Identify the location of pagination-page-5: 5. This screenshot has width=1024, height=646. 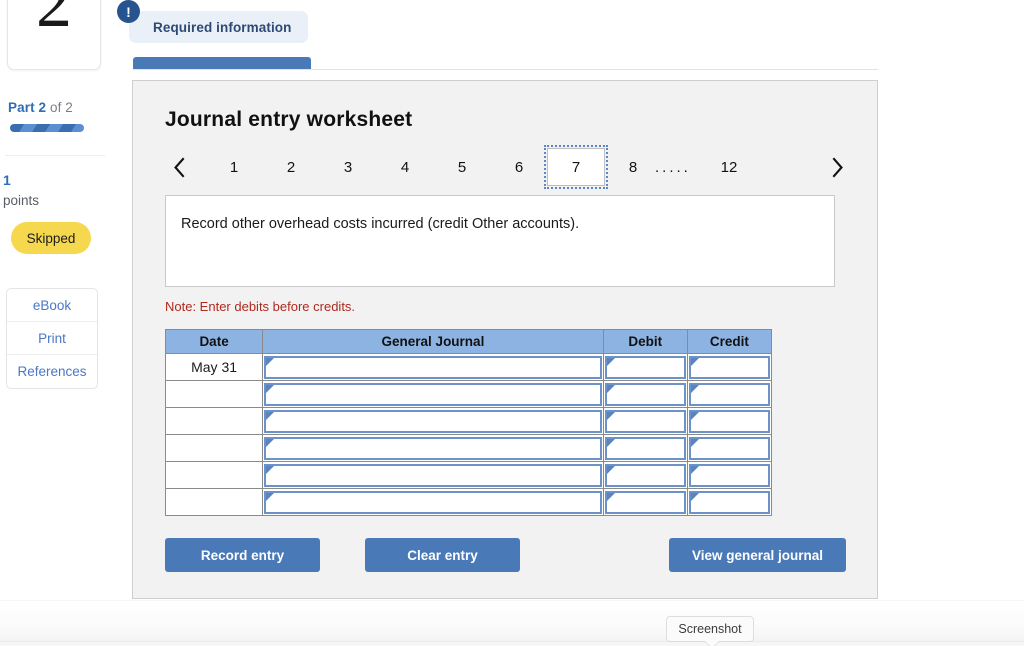
(462, 167).